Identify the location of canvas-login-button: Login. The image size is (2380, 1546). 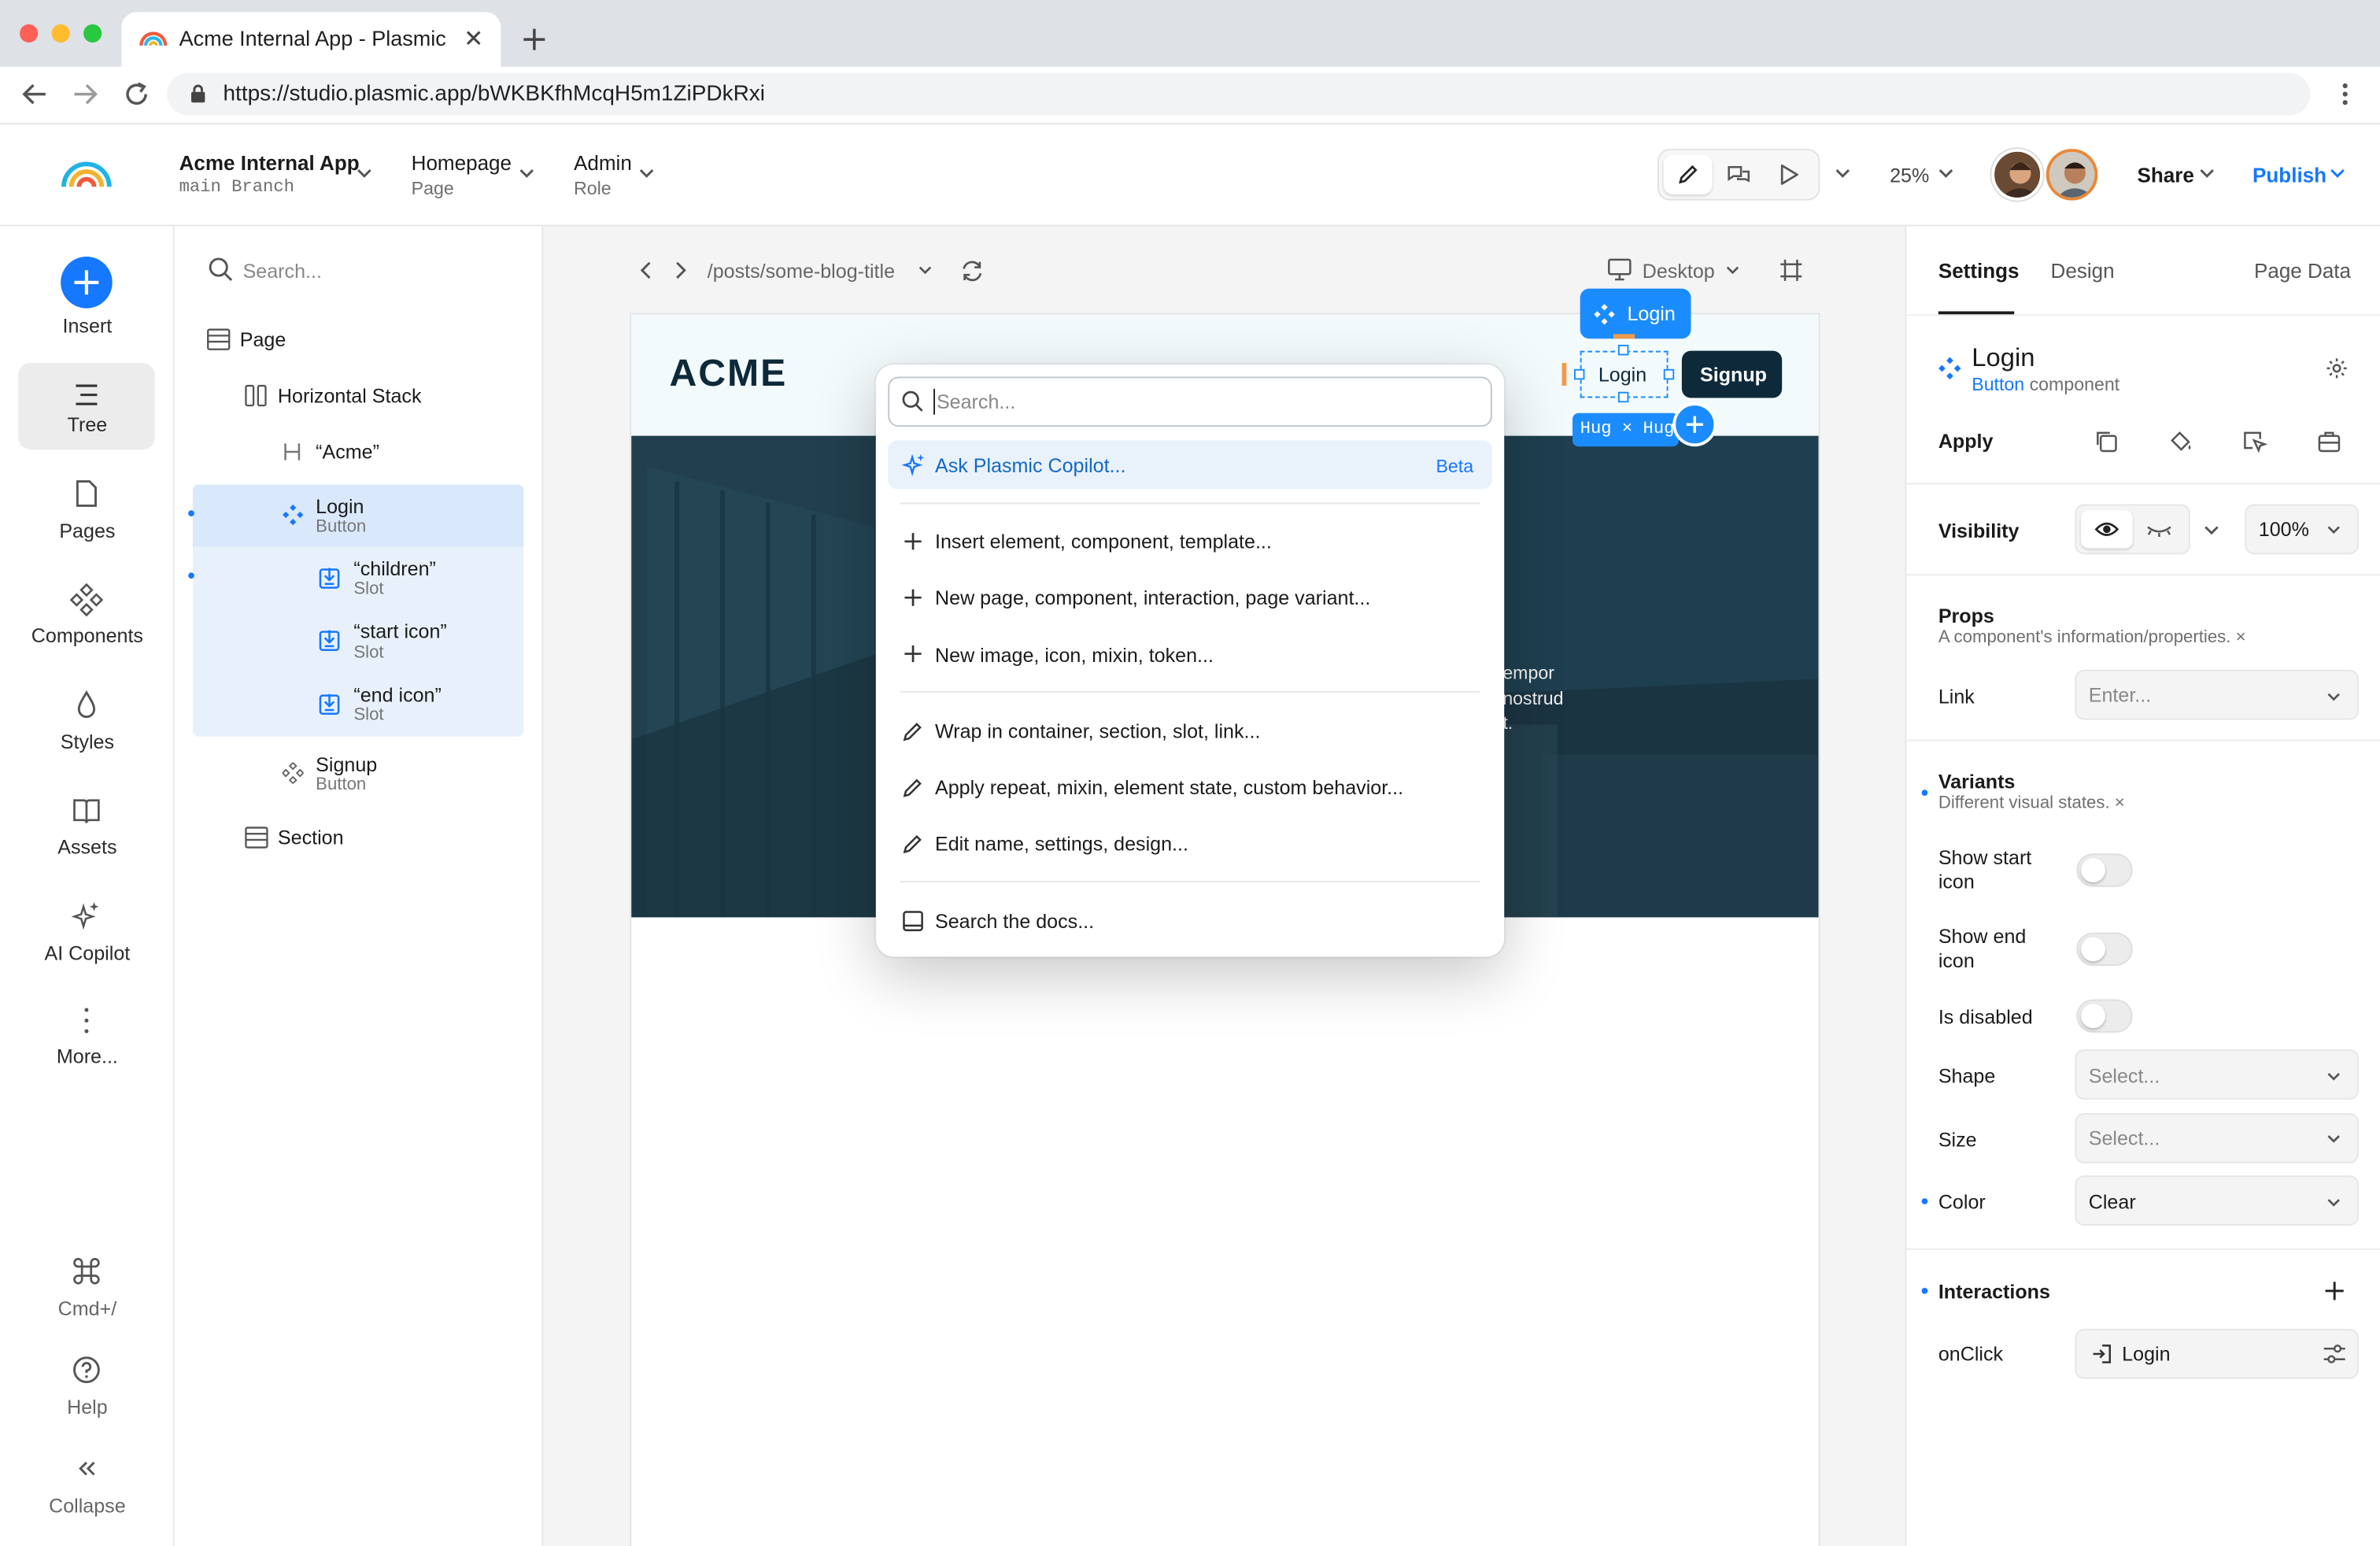
(1622, 375).